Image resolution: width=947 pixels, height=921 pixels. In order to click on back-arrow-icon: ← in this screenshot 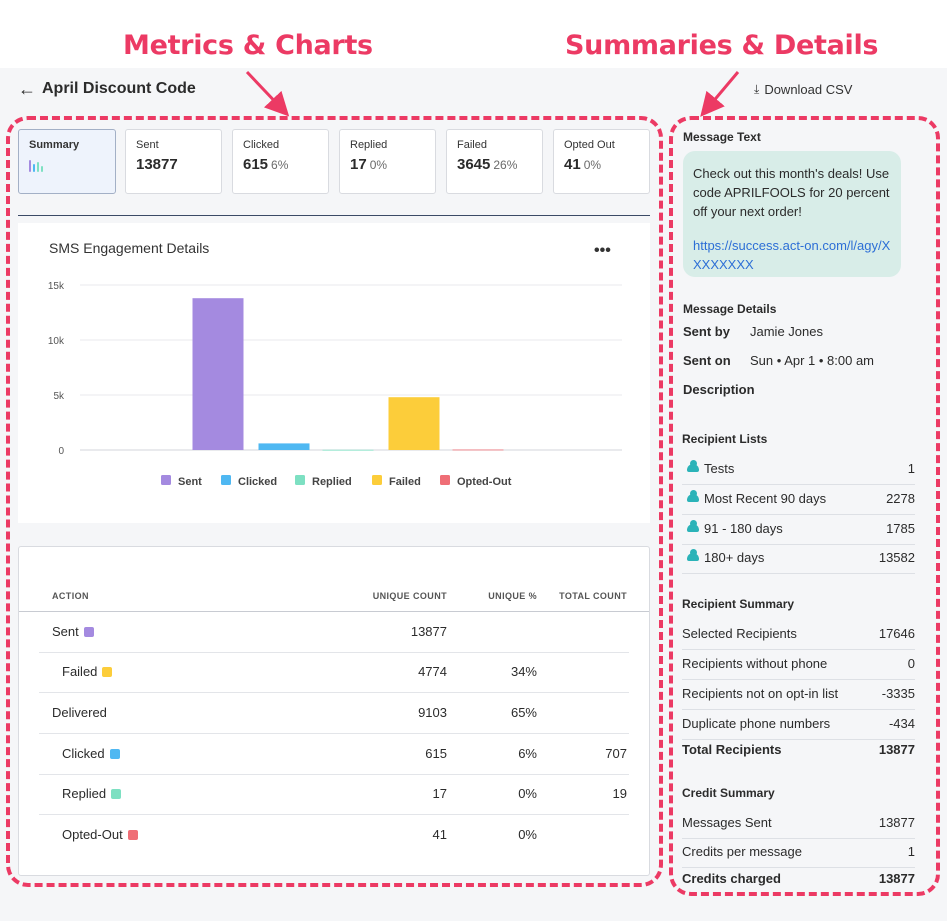, I will do `click(27, 89)`.